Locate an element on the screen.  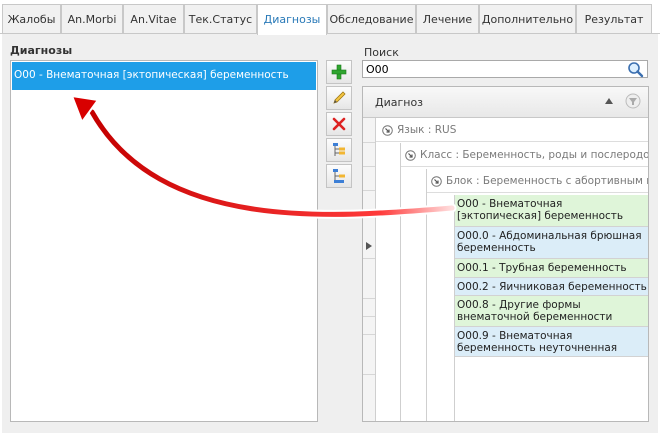
delete-button is located at coordinates (339, 124).